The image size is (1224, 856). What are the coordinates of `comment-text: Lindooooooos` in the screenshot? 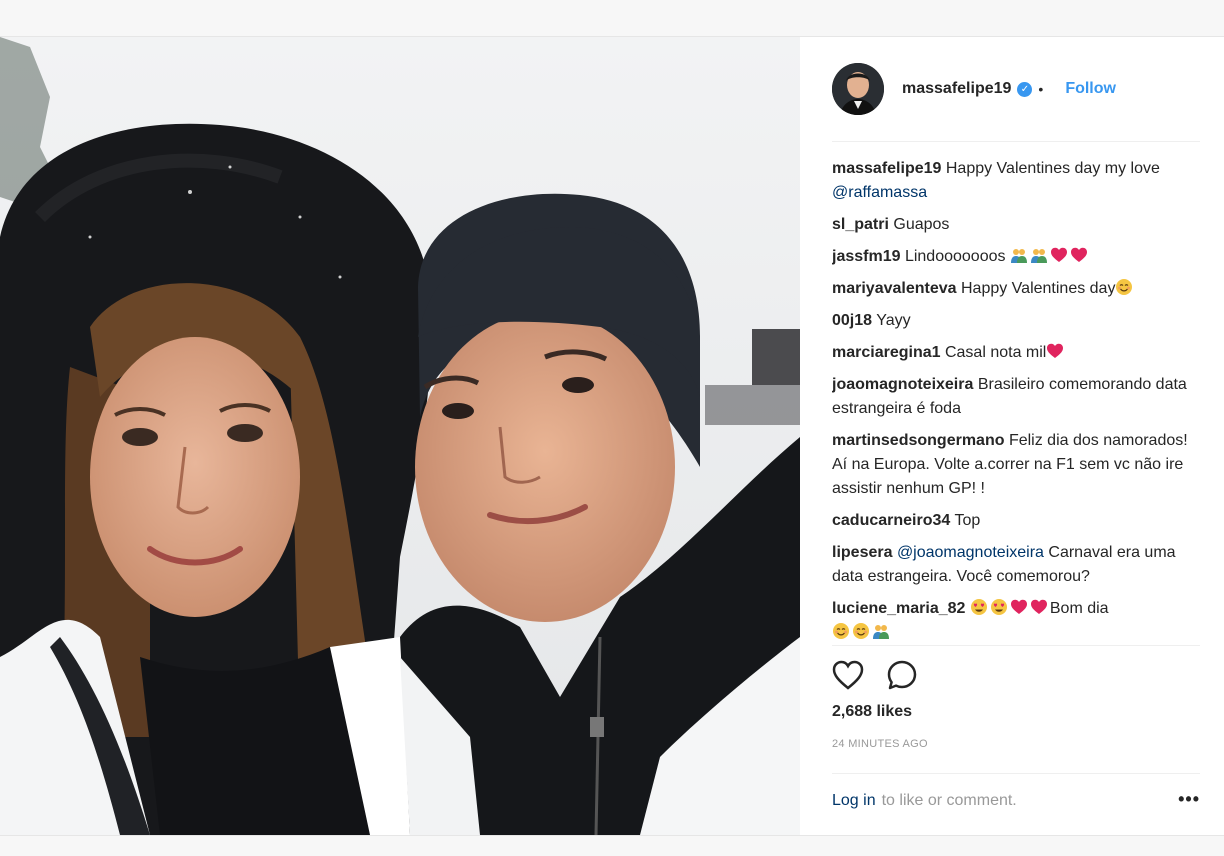 It's located at (957, 256).